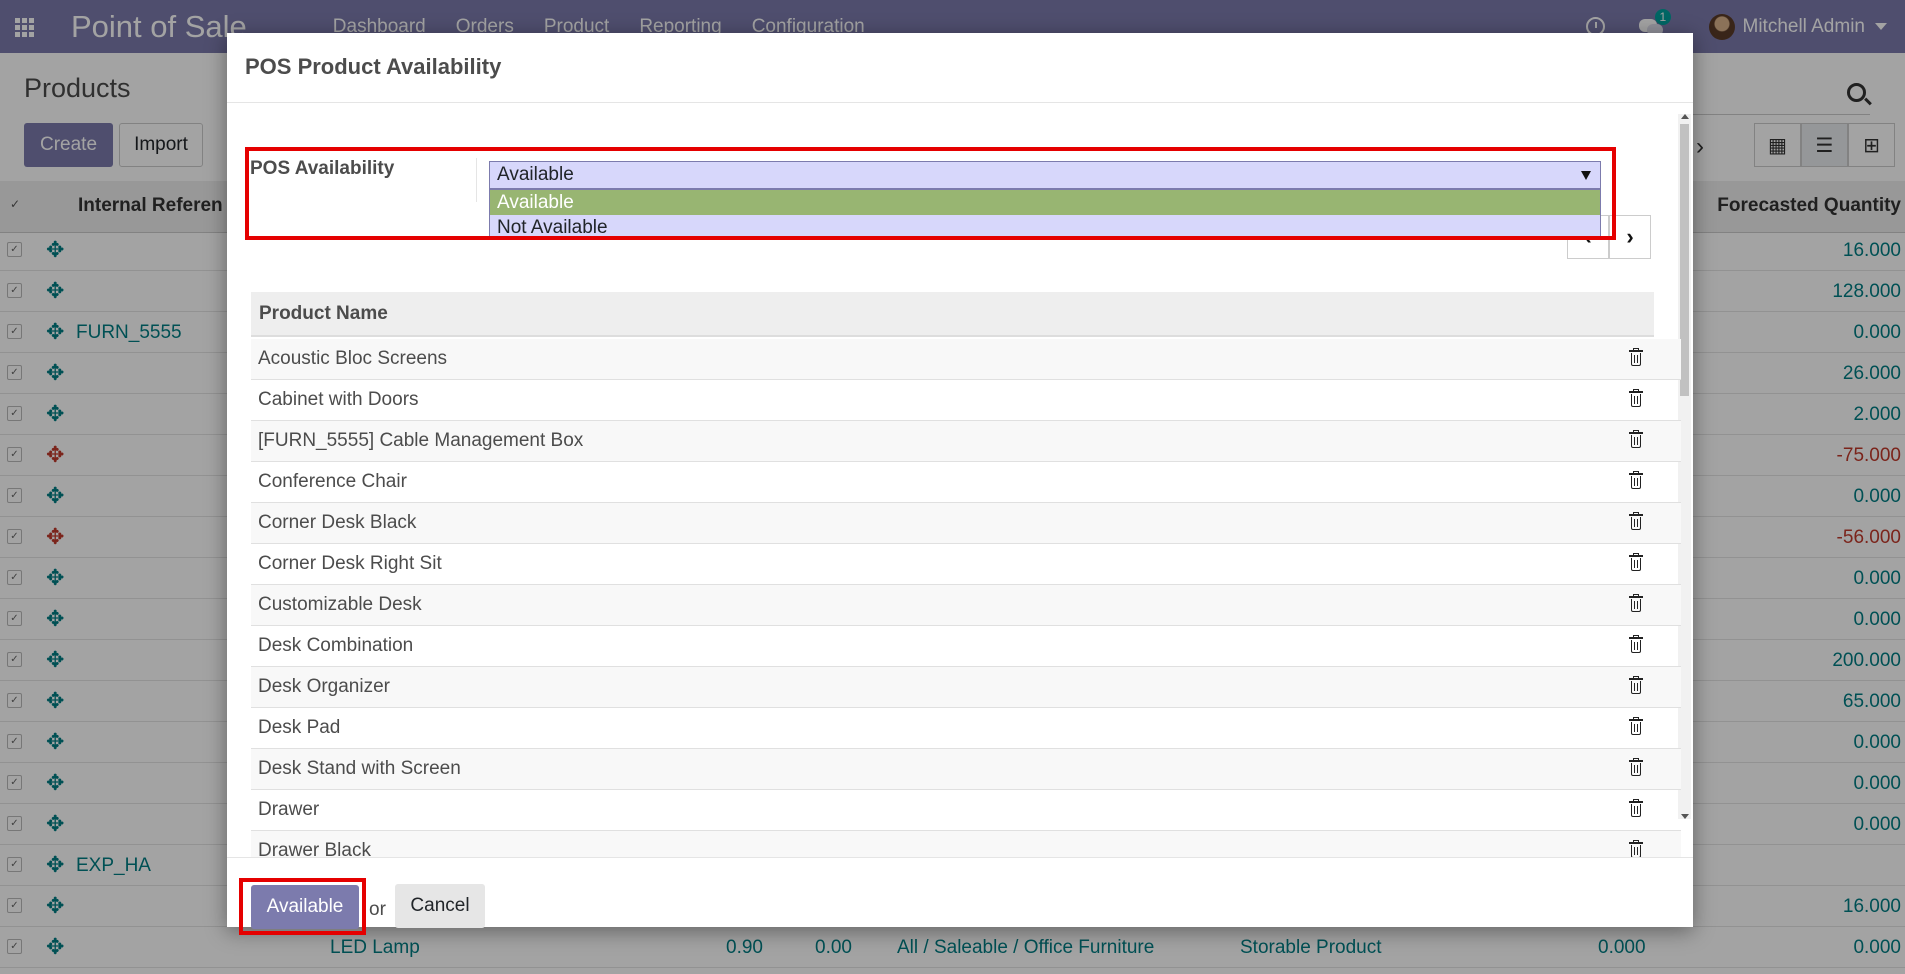 This screenshot has height=974, width=1905. What do you see at coordinates (966, 564) in the screenshot?
I see `product-row: Corner Desk Right Sit` at bounding box center [966, 564].